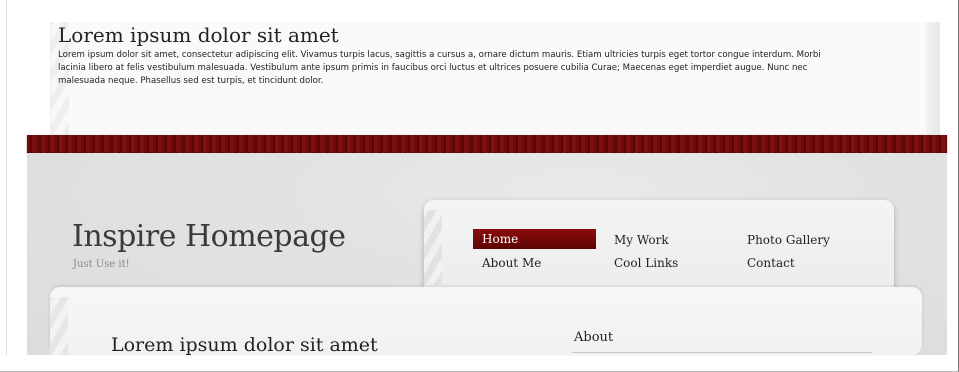 The height and width of the screenshot is (372, 959). I want to click on site-tagline: Just Use it!, so click(101, 264).